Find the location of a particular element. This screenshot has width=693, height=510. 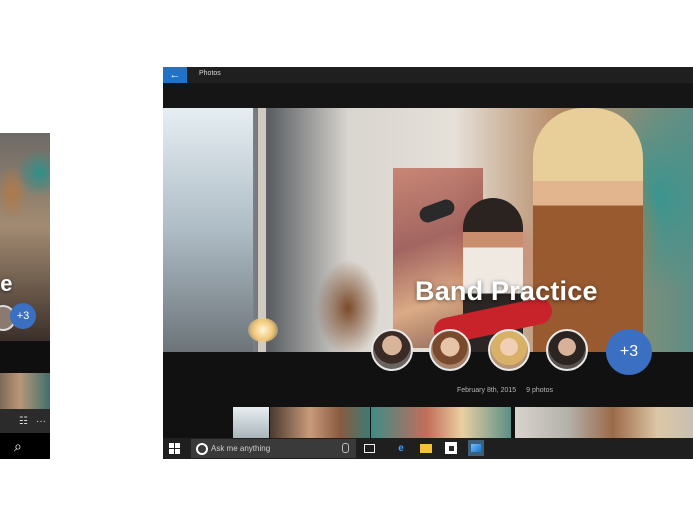

more-people-button: +3 is located at coordinates (629, 352).